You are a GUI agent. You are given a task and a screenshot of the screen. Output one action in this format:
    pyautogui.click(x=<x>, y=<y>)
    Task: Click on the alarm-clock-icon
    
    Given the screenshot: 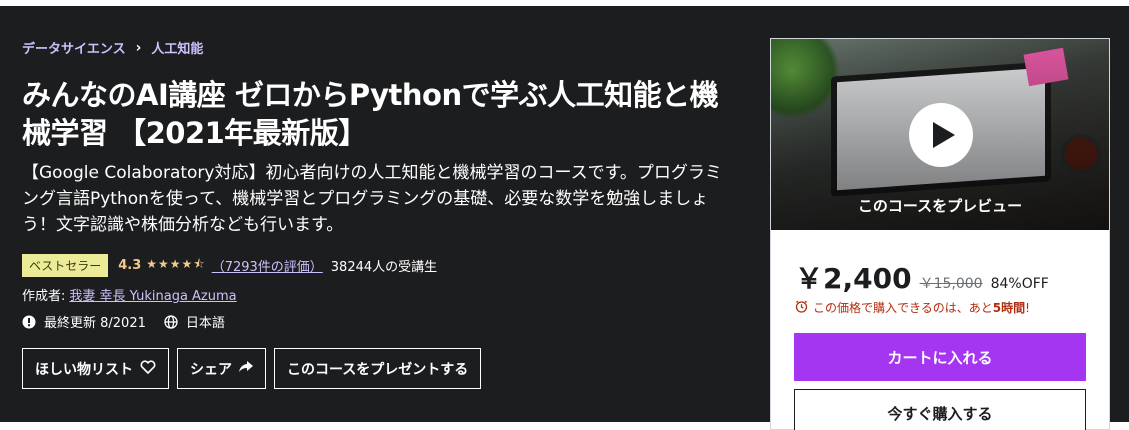 What is the action you would take?
    pyautogui.click(x=801, y=308)
    